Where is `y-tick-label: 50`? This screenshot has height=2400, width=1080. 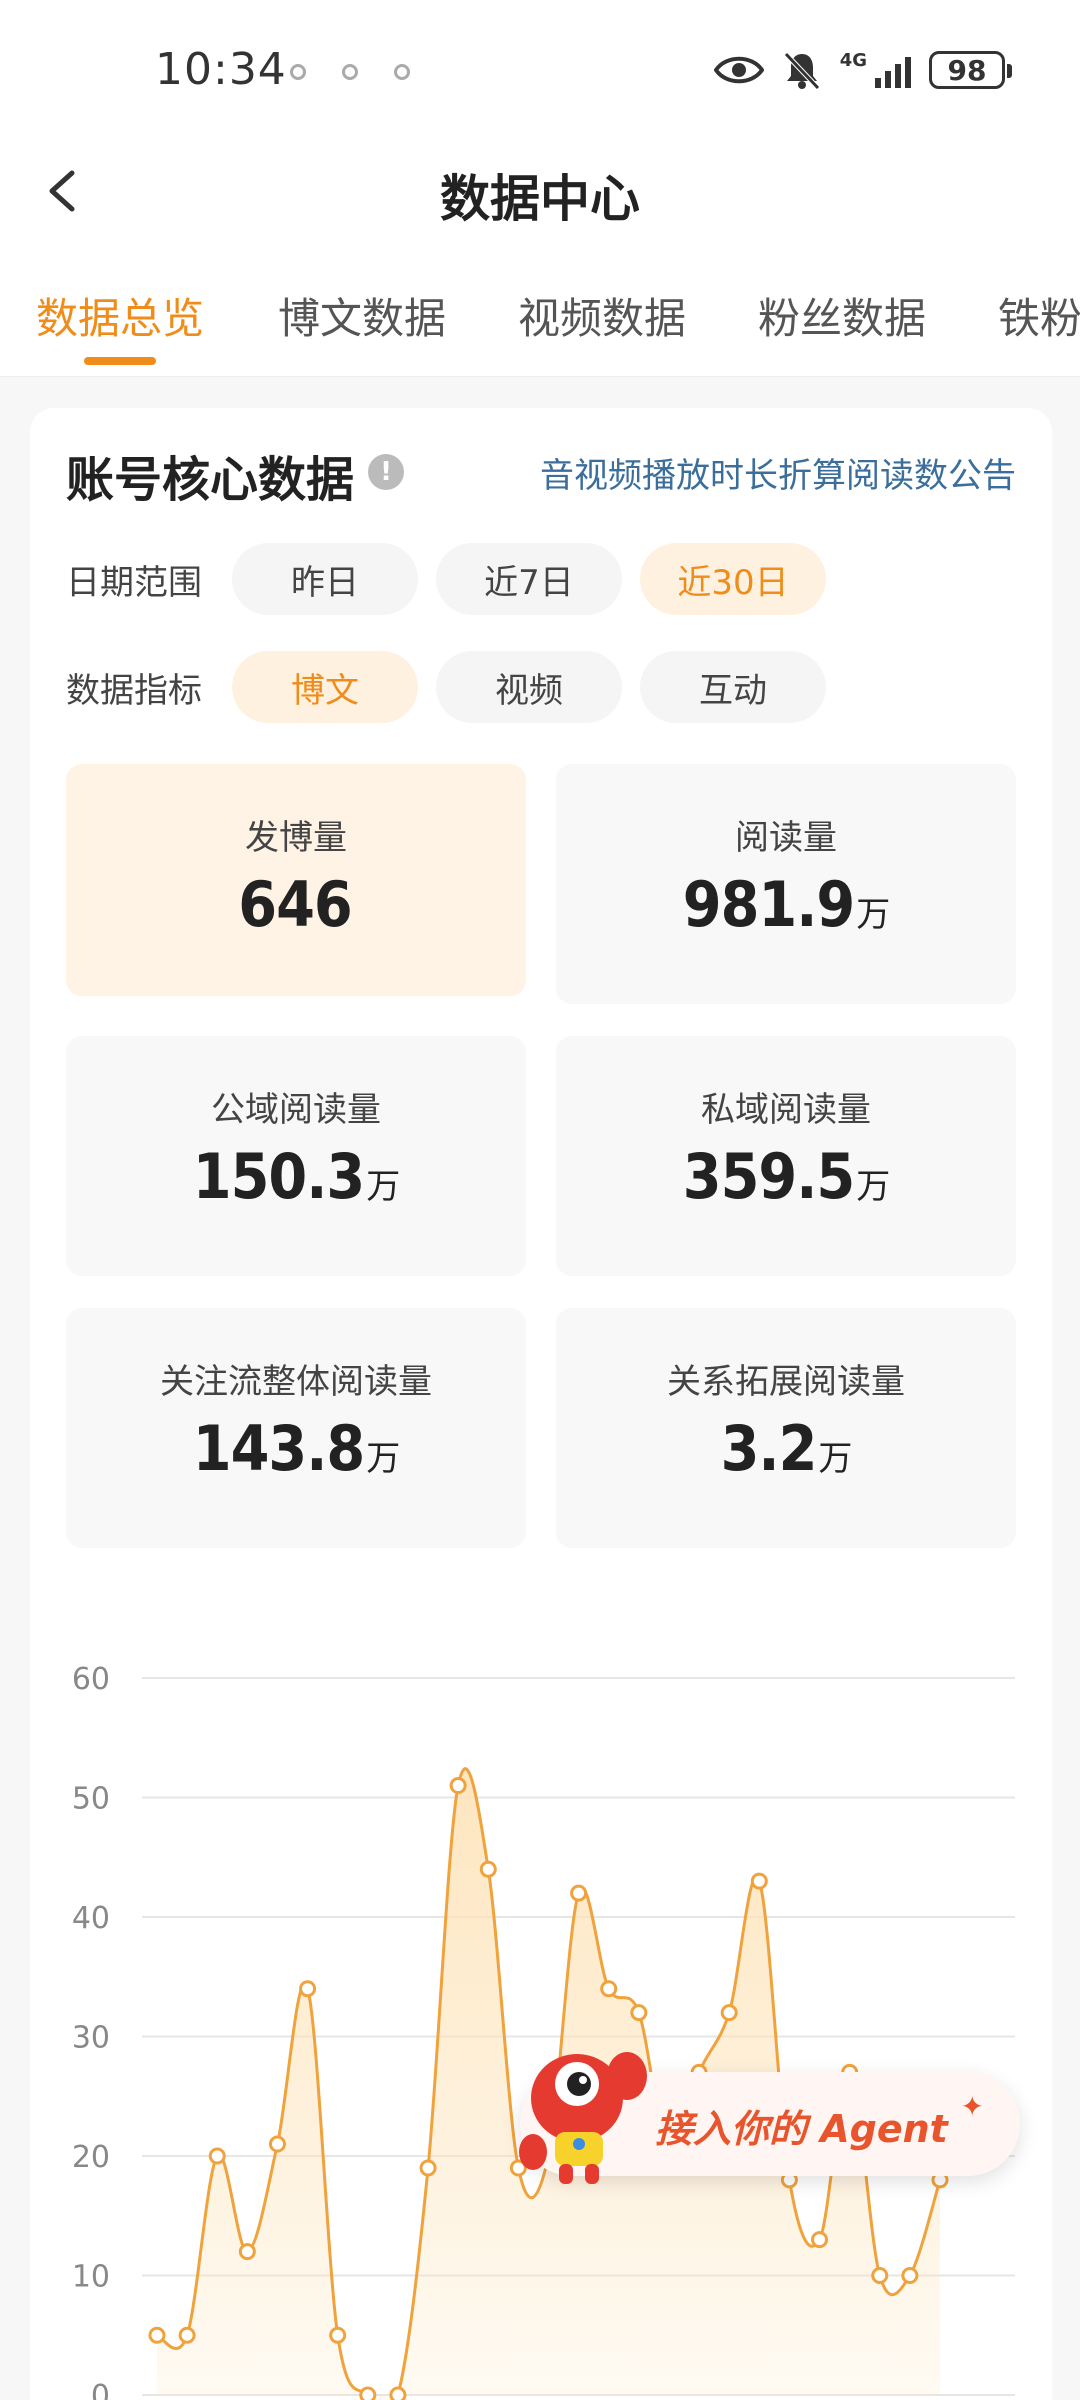 y-tick-label: 50 is located at coordinates (91, 1799).